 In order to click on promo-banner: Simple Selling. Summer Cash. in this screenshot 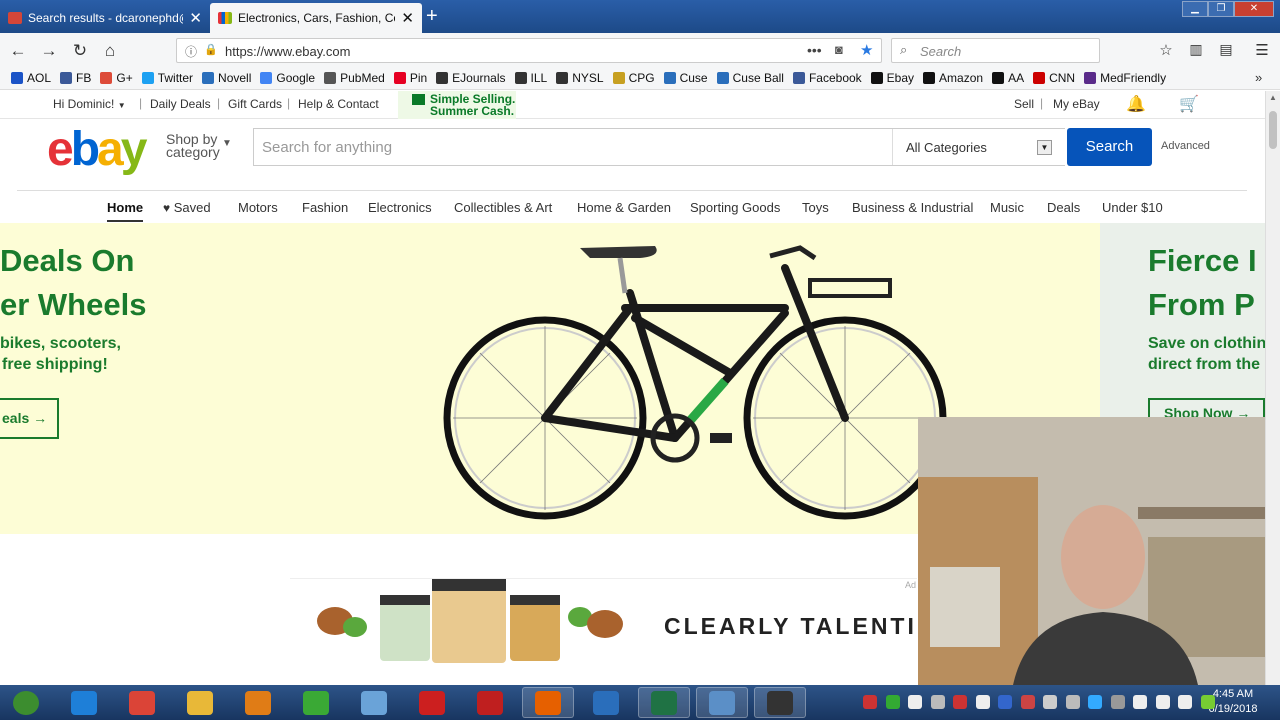, I will do `click(457, 105)`.